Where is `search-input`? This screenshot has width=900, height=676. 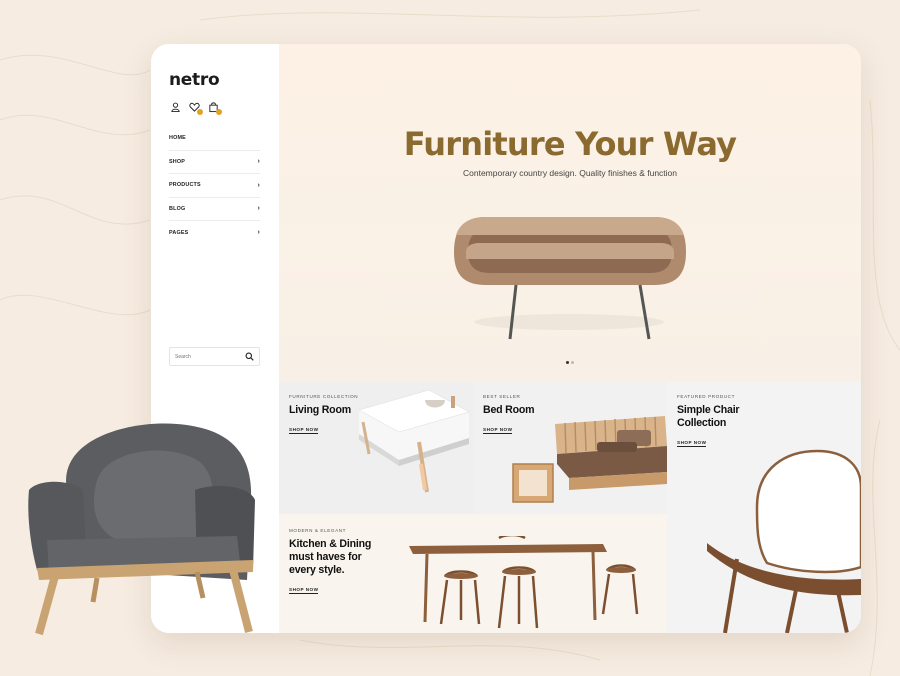 search-input is located at coordinates (205, 356).